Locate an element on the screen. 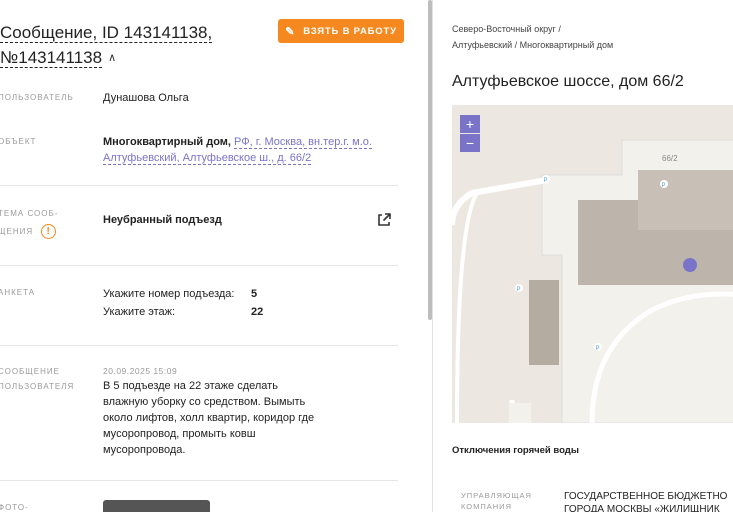  management-company-label: УПРАВЛЯЮЩАЯ КОМПАНИЯ is located at coordinates (496, 501).